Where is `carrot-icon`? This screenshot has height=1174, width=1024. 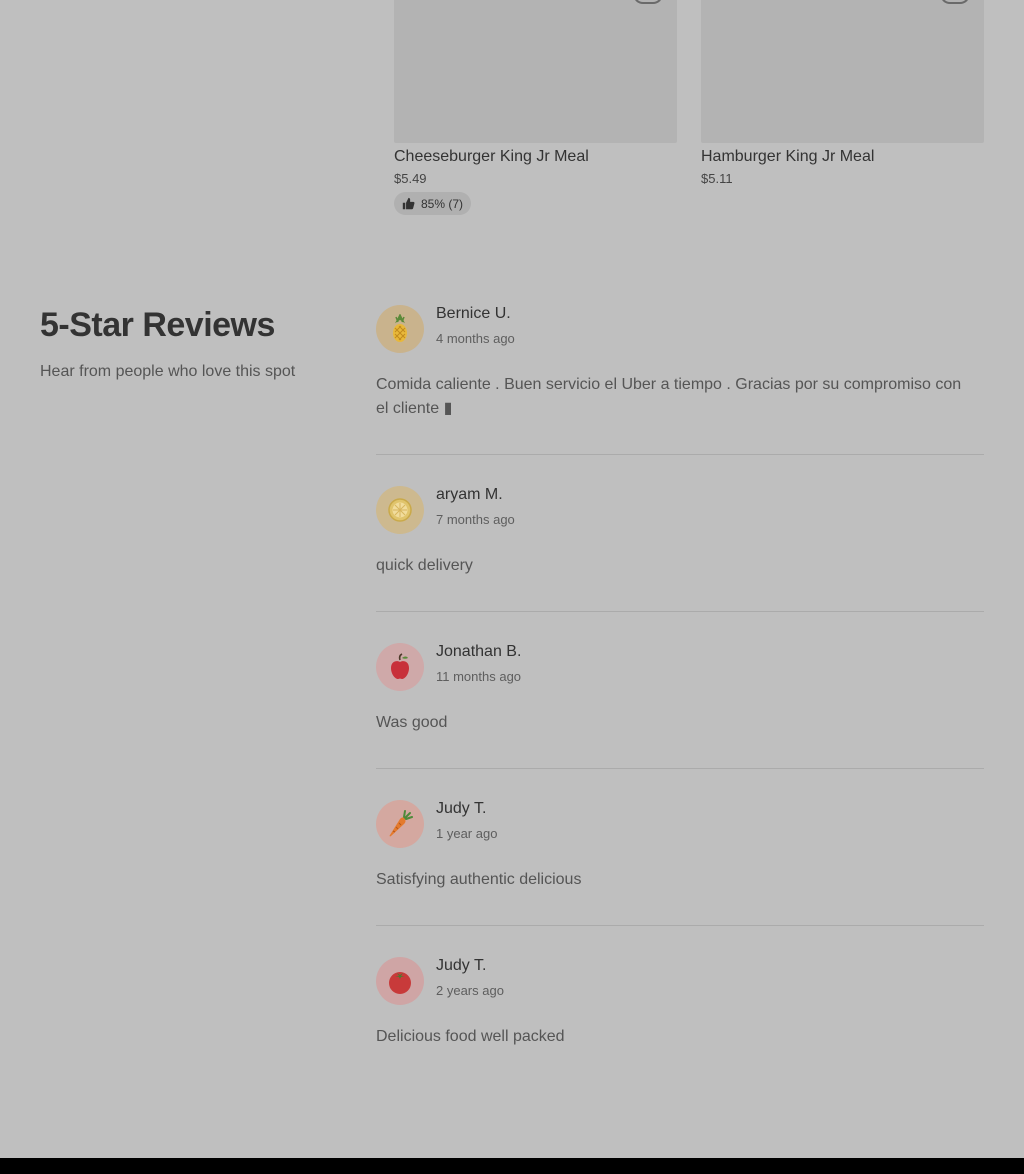 carrot-icon is located at coordinates (401, 823).